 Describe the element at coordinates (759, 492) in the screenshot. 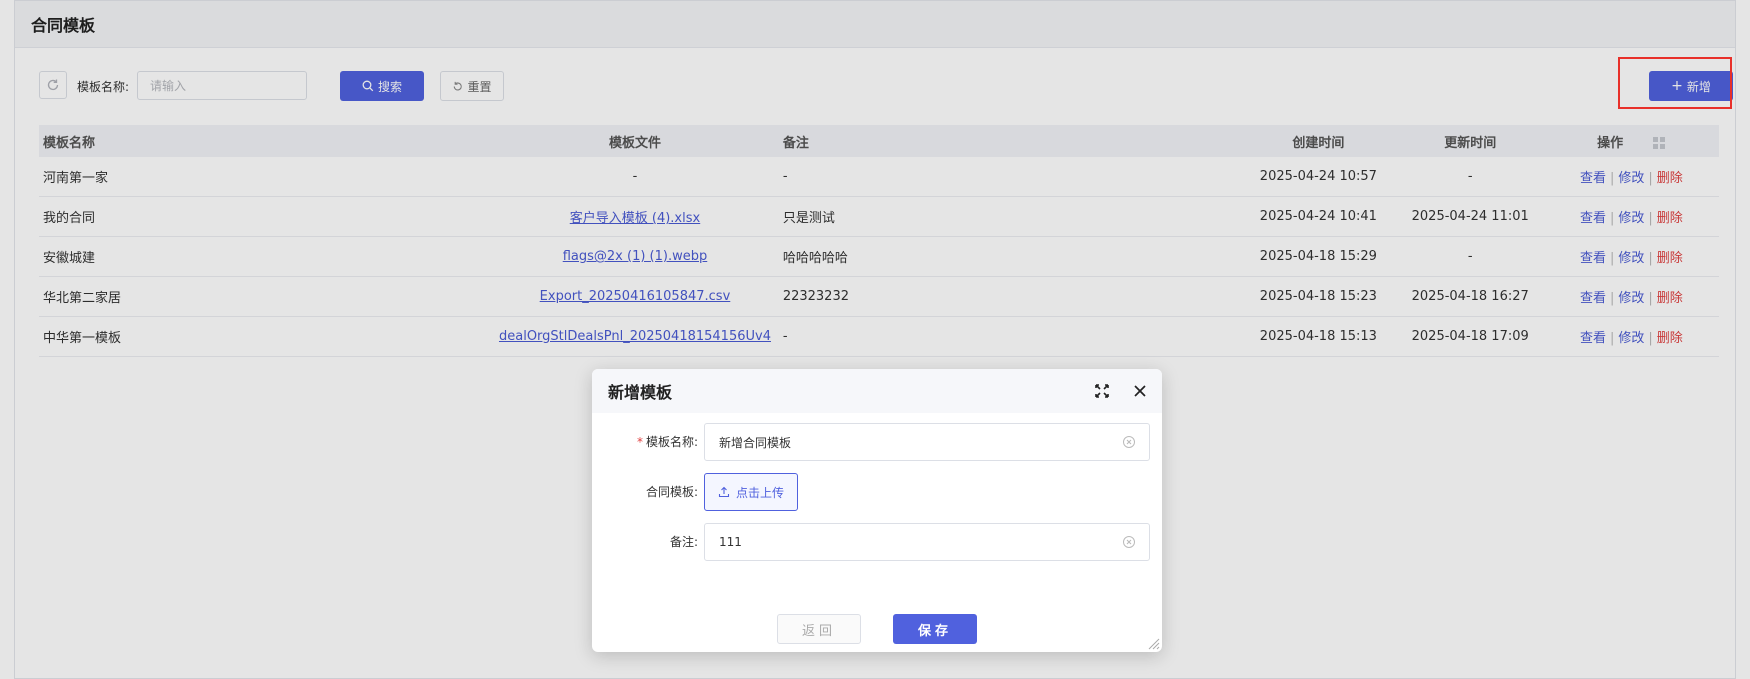

I see `upload-button-label: 点击上传` at that location.